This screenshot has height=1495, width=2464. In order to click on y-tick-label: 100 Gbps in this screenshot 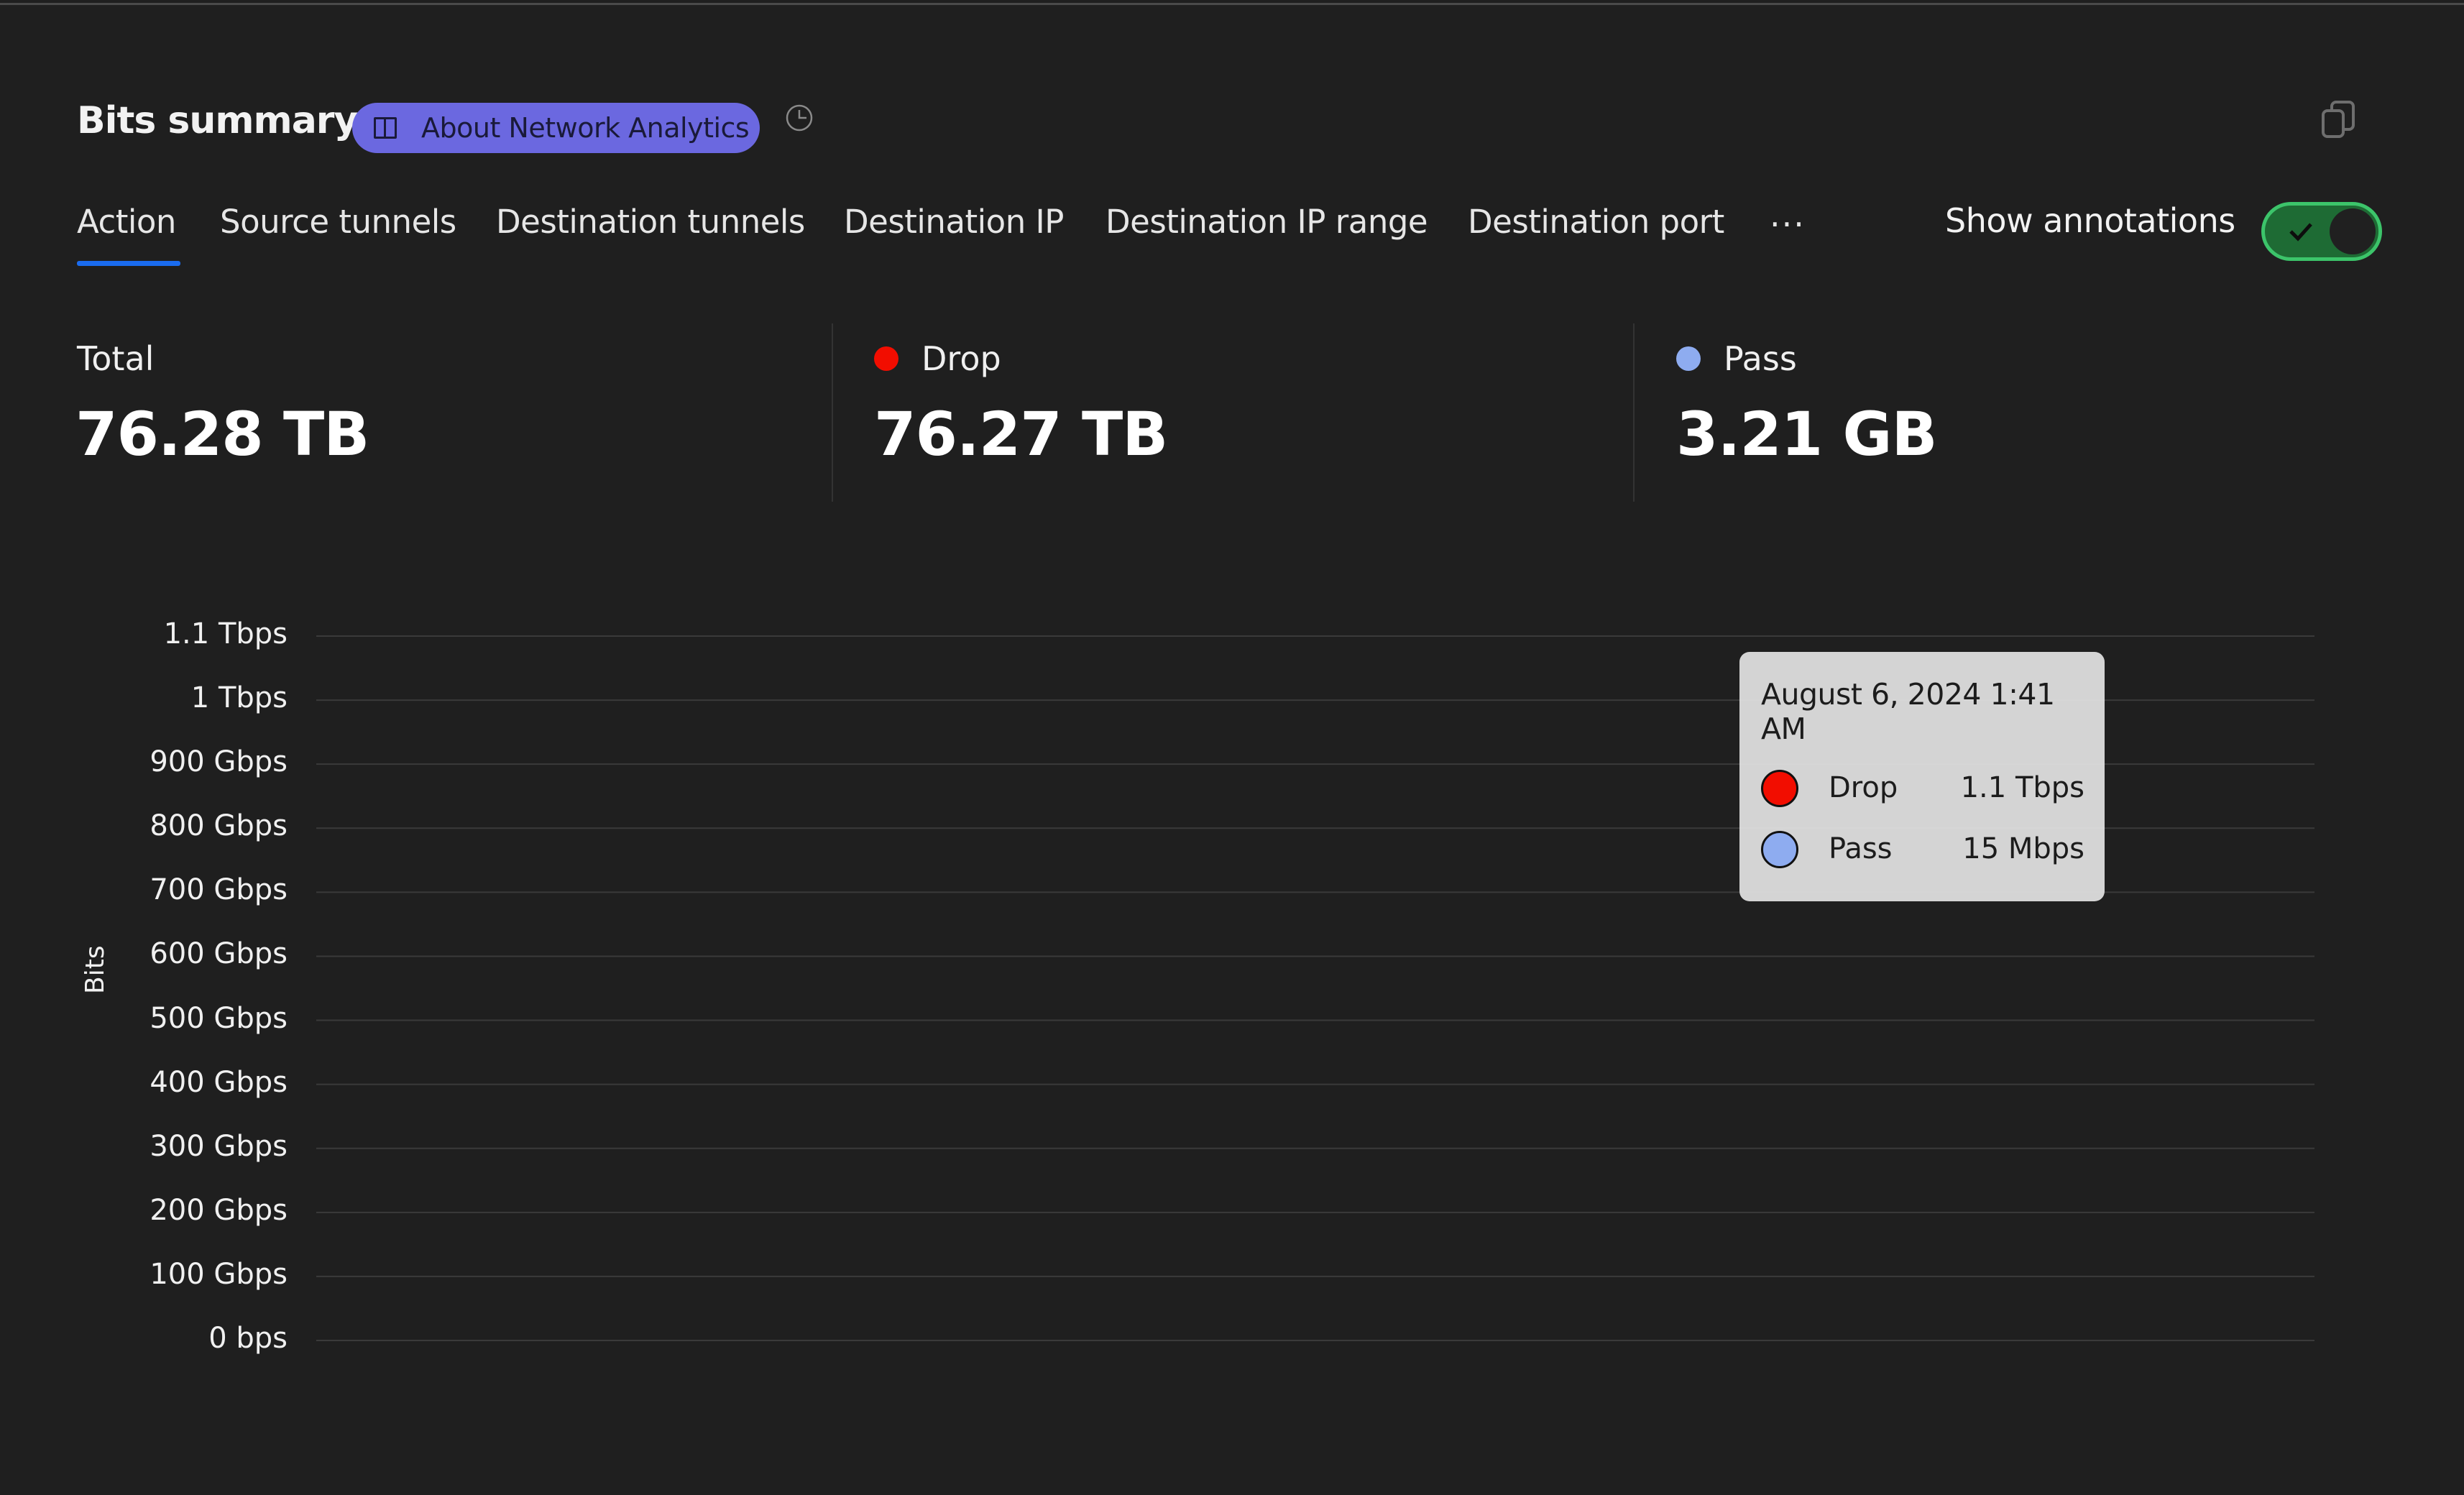, I will do `click(219, 1274)`.